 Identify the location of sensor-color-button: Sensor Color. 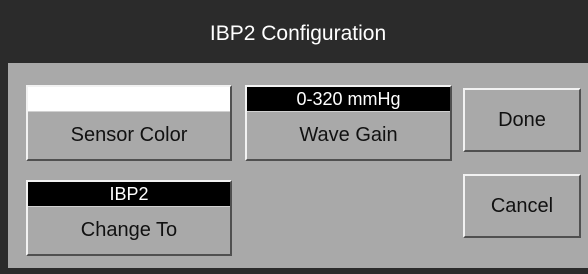
(129, 123).